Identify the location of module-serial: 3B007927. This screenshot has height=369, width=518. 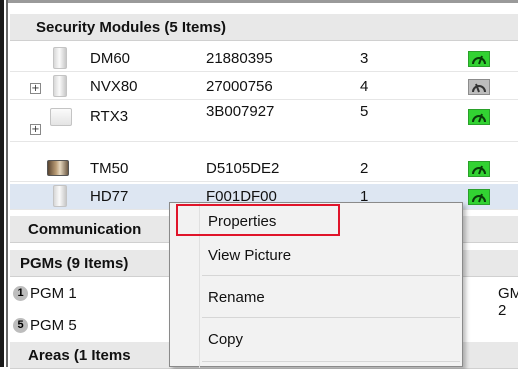
(240, 111).